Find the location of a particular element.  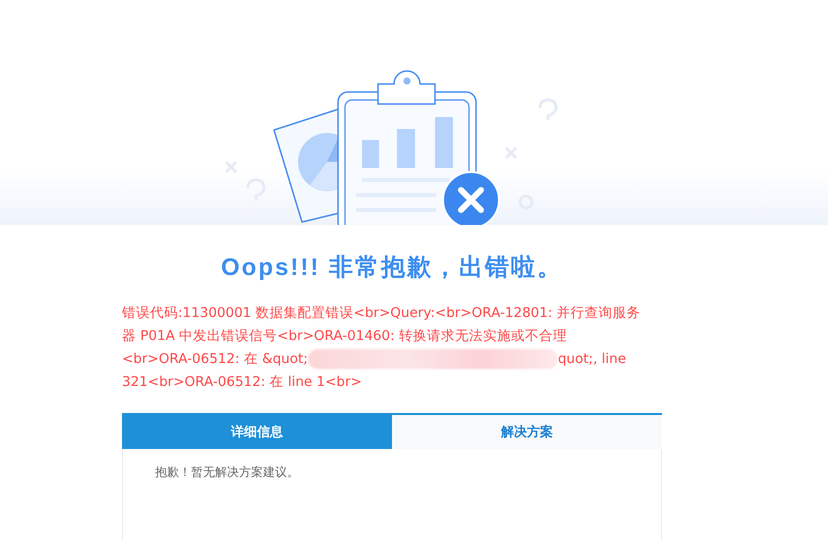

tab: 解决方案 is located at coordinates (527, 432).